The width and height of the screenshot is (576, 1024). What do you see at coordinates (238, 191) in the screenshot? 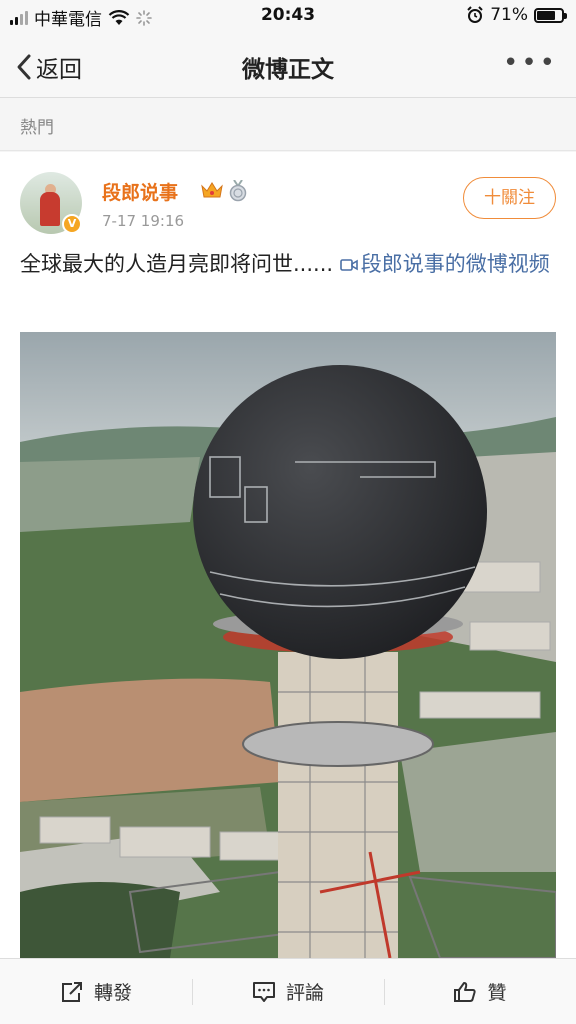
I see `medal-icon` at bounding box center [238, 191].